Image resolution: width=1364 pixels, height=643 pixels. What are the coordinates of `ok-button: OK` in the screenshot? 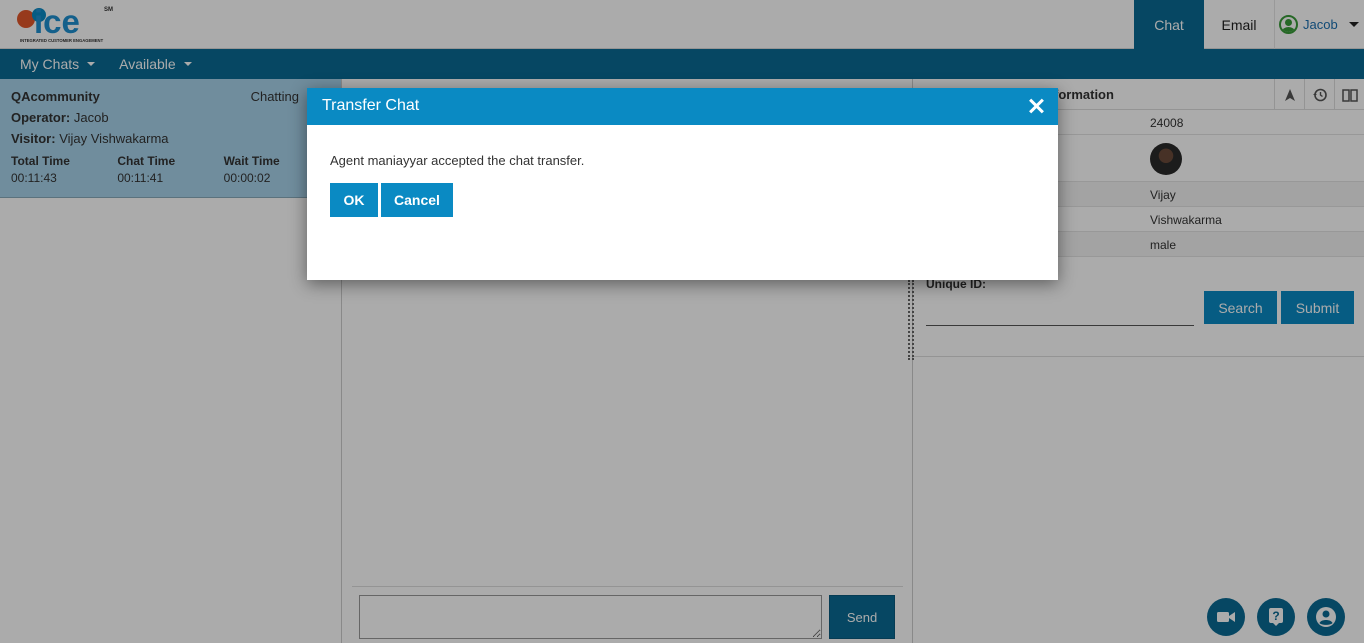 It's located at (354, 200).